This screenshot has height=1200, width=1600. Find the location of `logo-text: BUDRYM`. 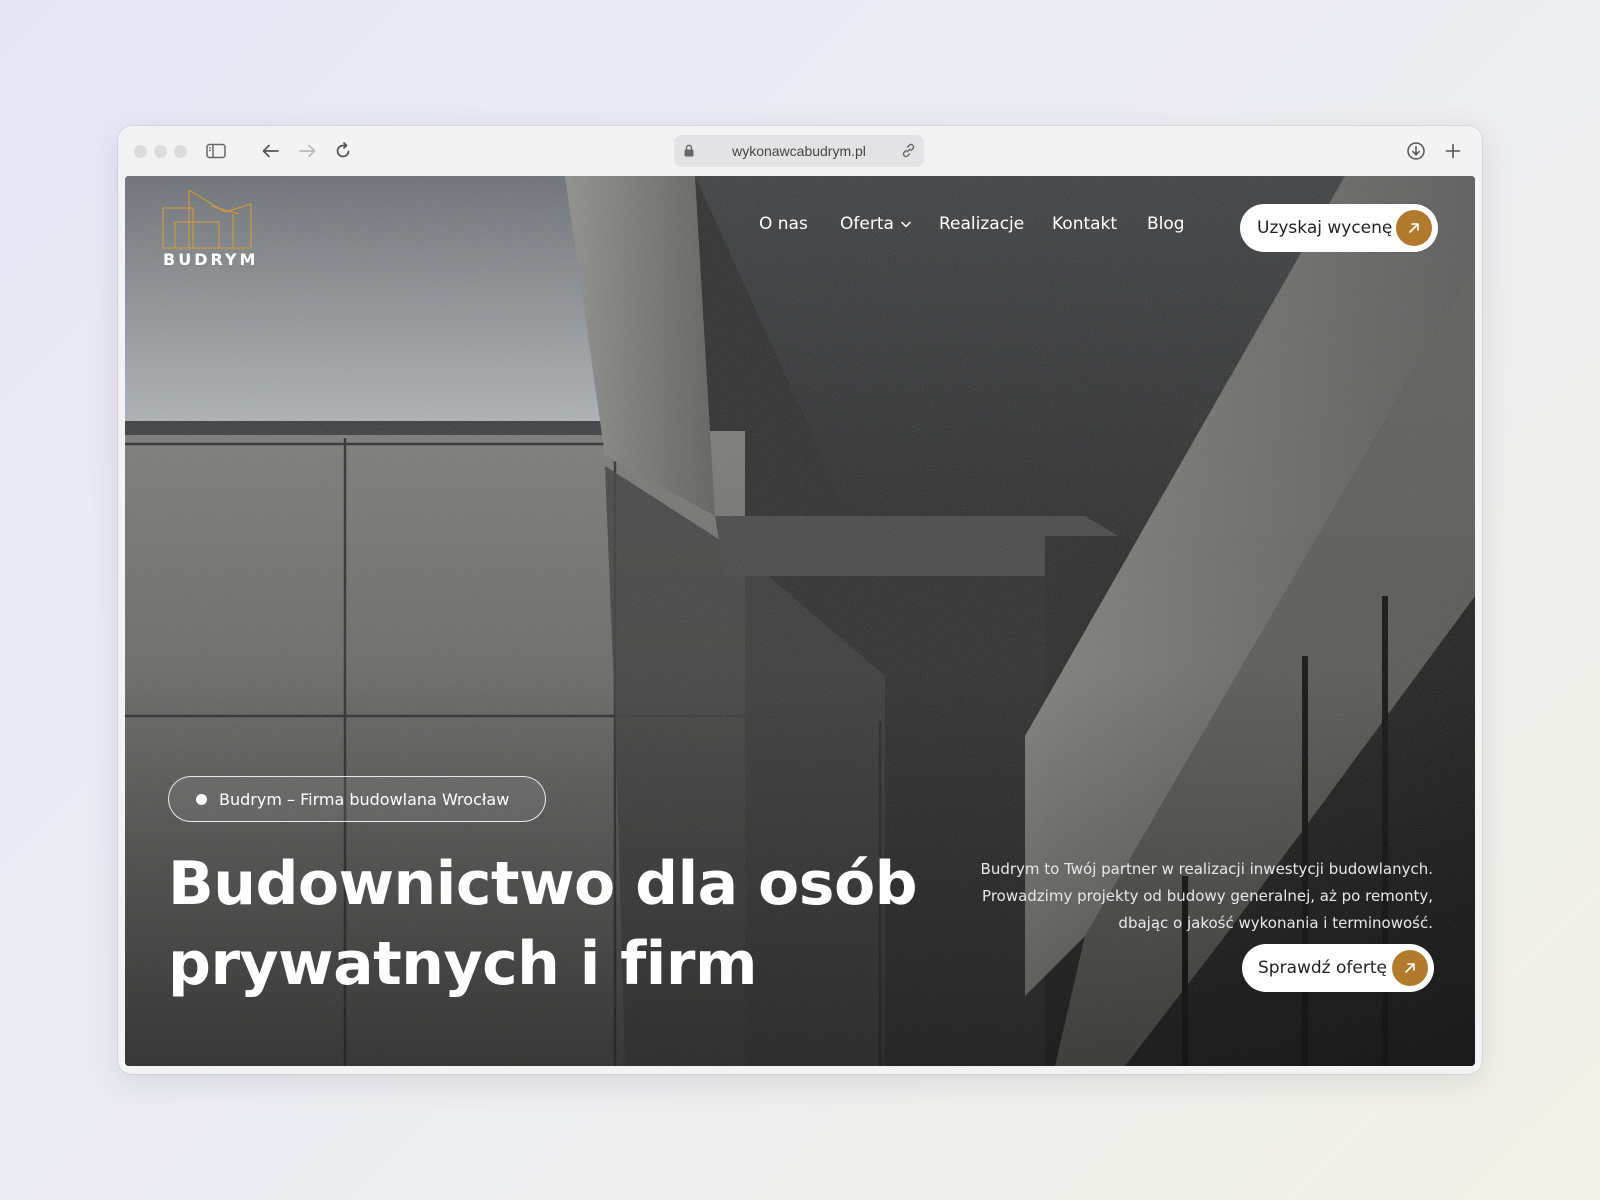

logo-text: BUDRYM is located at coordinates (211, 259).